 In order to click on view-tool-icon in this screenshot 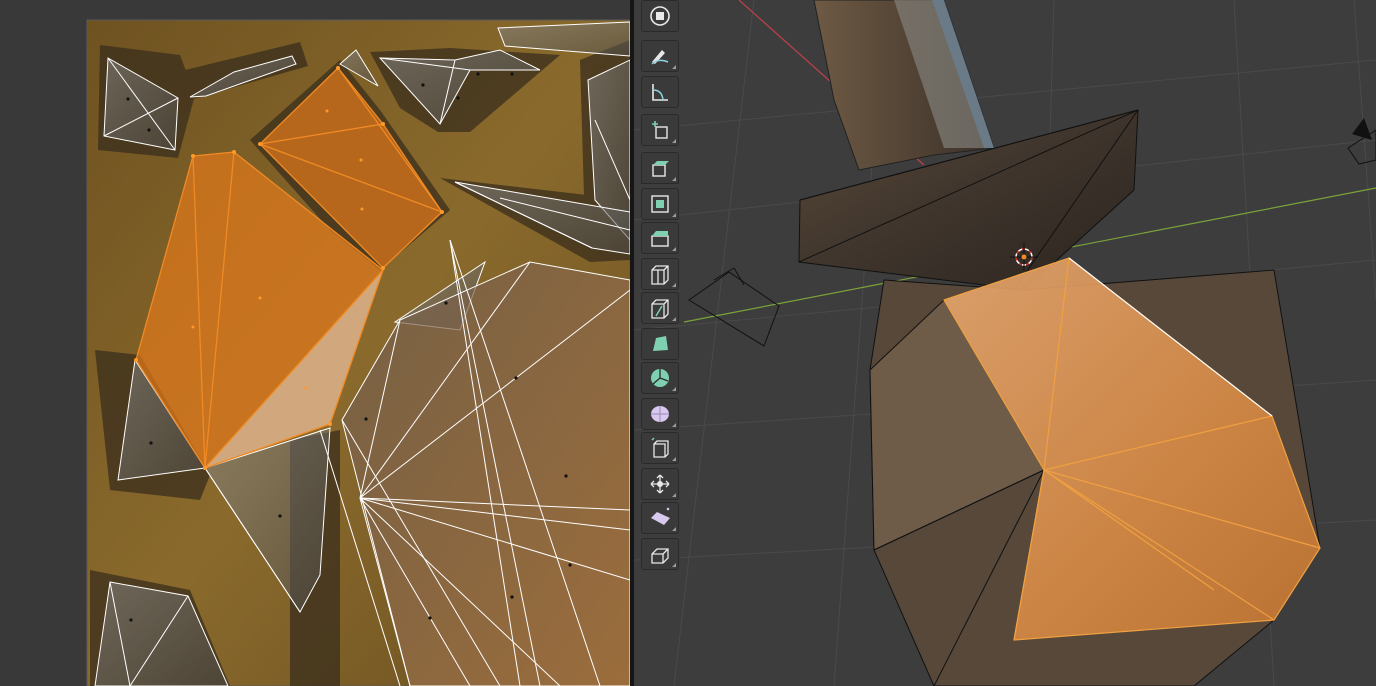, I will do `click(660, 16)`.